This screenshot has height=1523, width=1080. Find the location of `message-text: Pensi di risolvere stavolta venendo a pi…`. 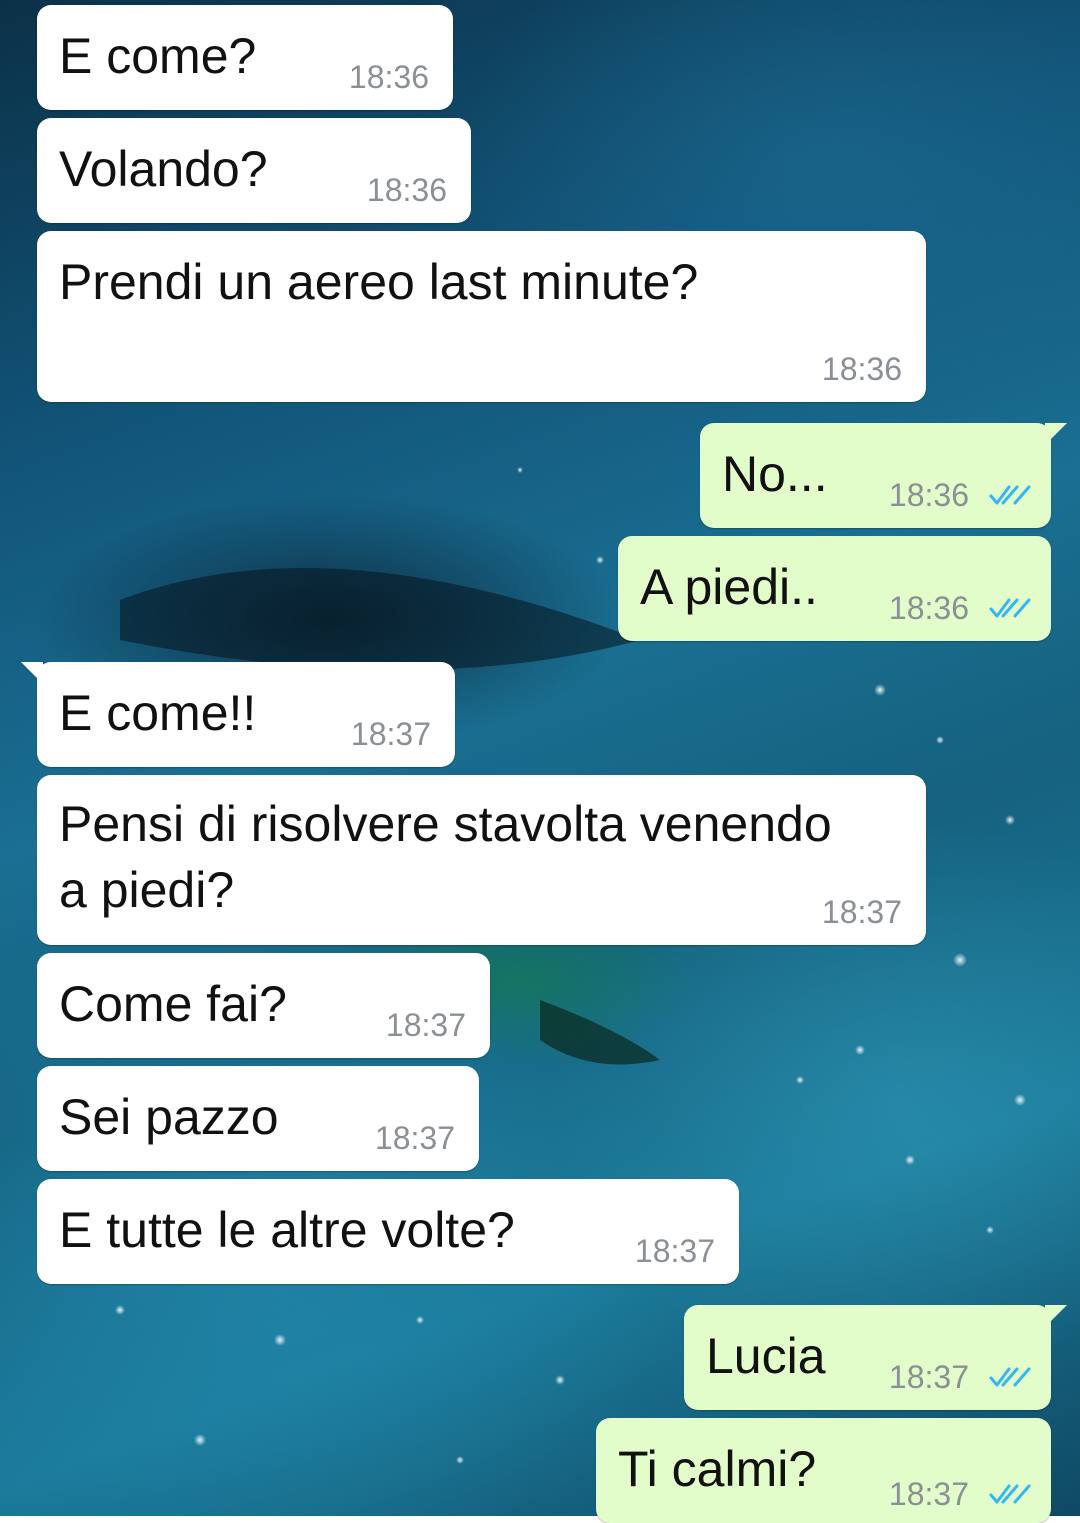

message-text: Pensi di risolvere stavolta venendo a pi… is located at coordinates (445, 857).